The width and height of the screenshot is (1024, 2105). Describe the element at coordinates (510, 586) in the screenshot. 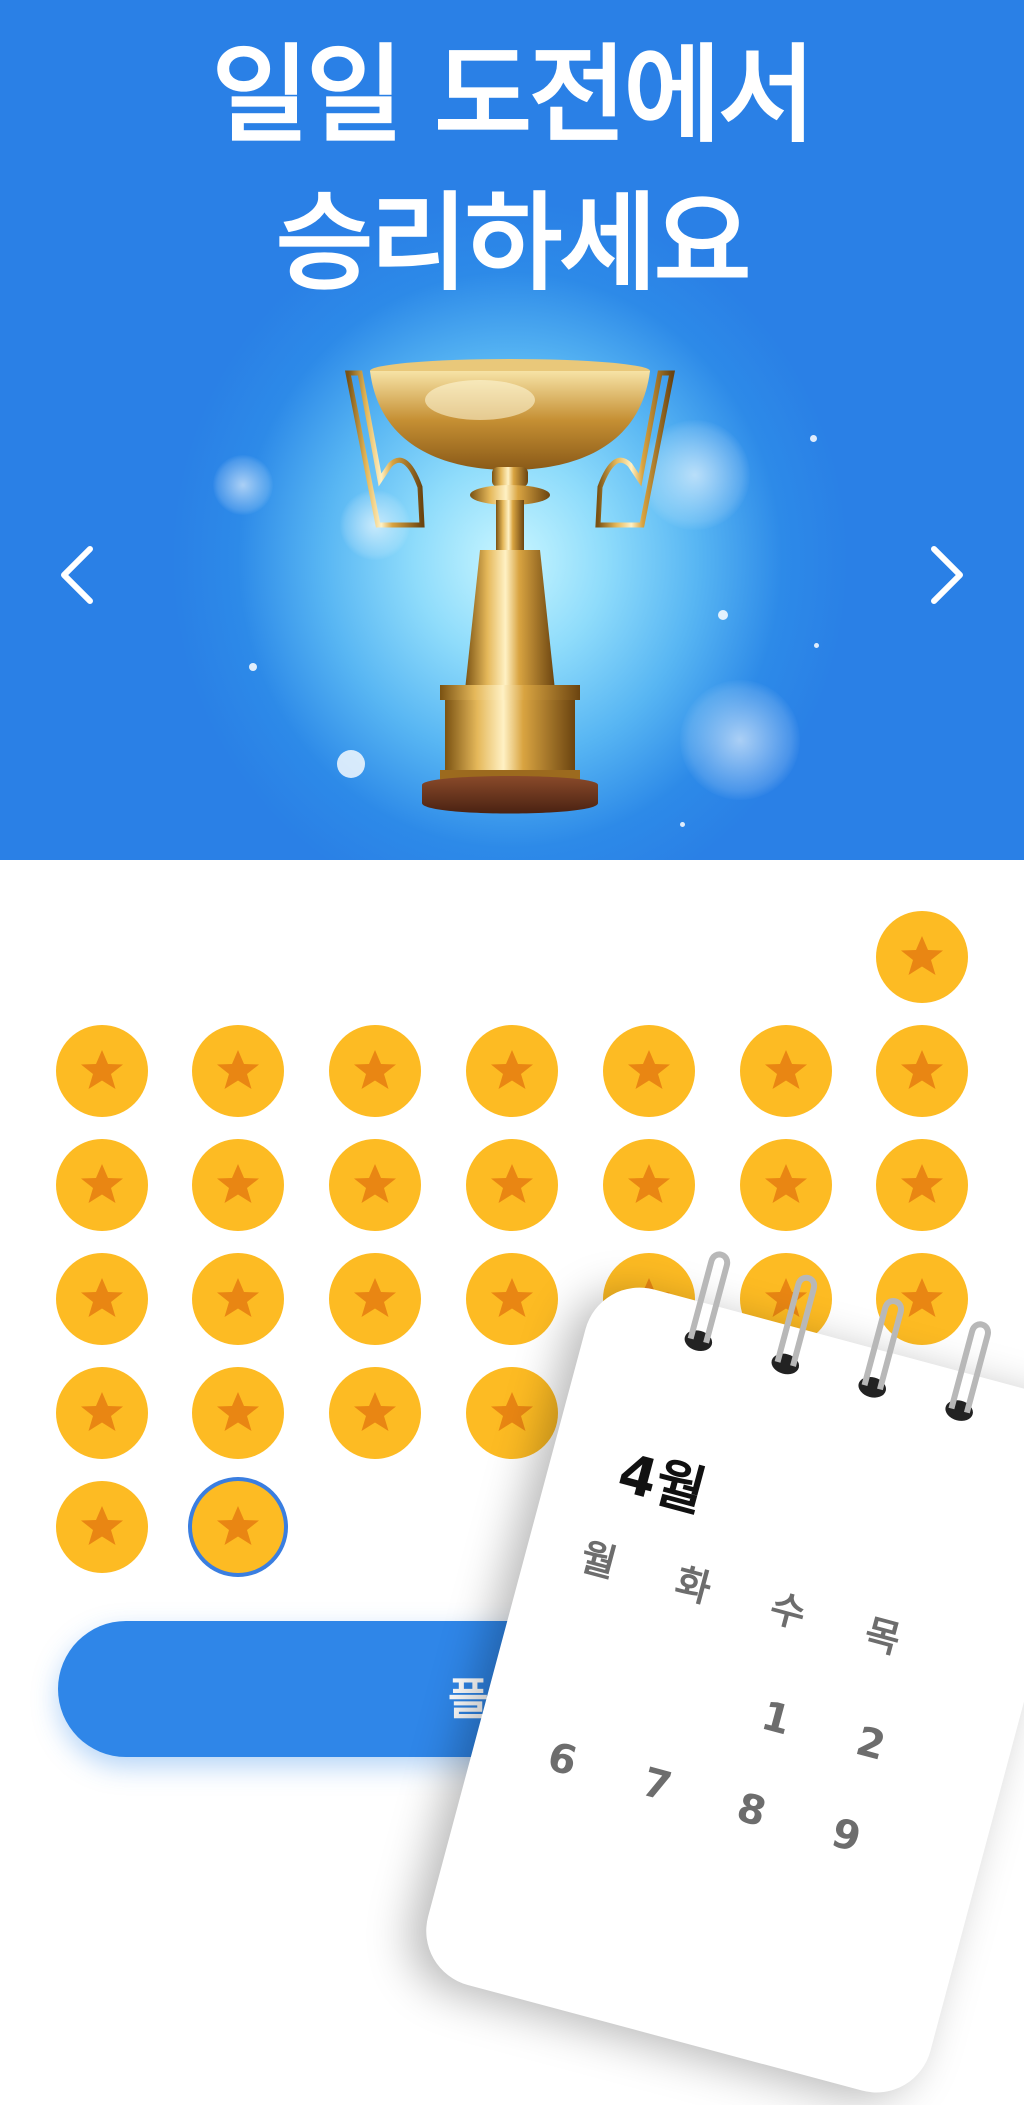

I see `trophy-icon` at that location.